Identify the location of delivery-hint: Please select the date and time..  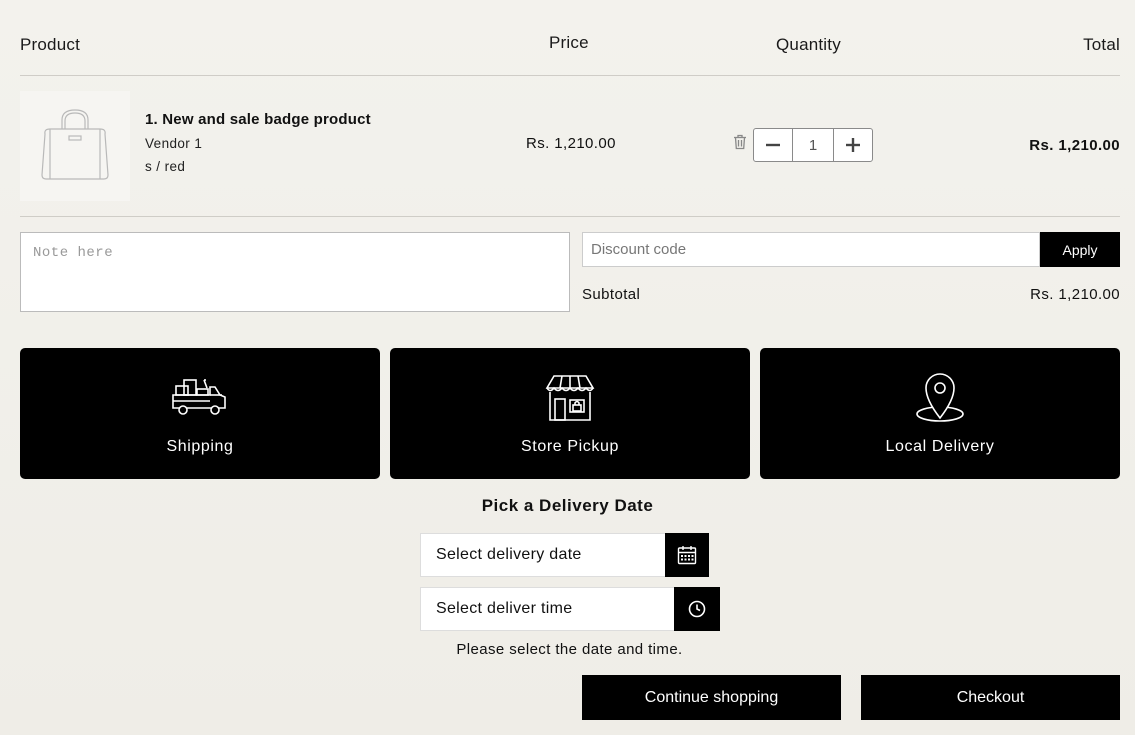
(569, 649).